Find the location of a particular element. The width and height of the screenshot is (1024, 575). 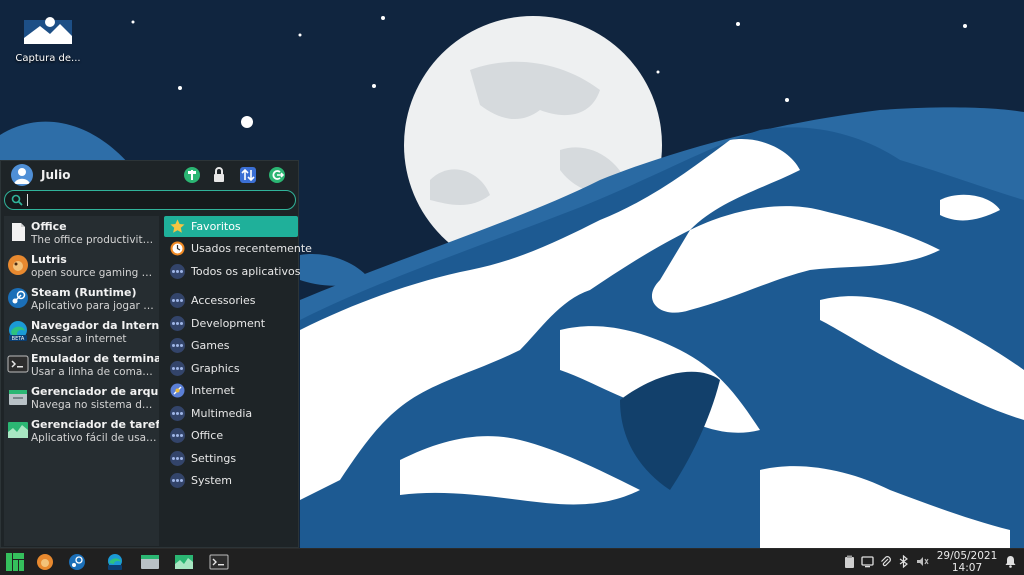

logout-icon is located at coordinates (277, 175).